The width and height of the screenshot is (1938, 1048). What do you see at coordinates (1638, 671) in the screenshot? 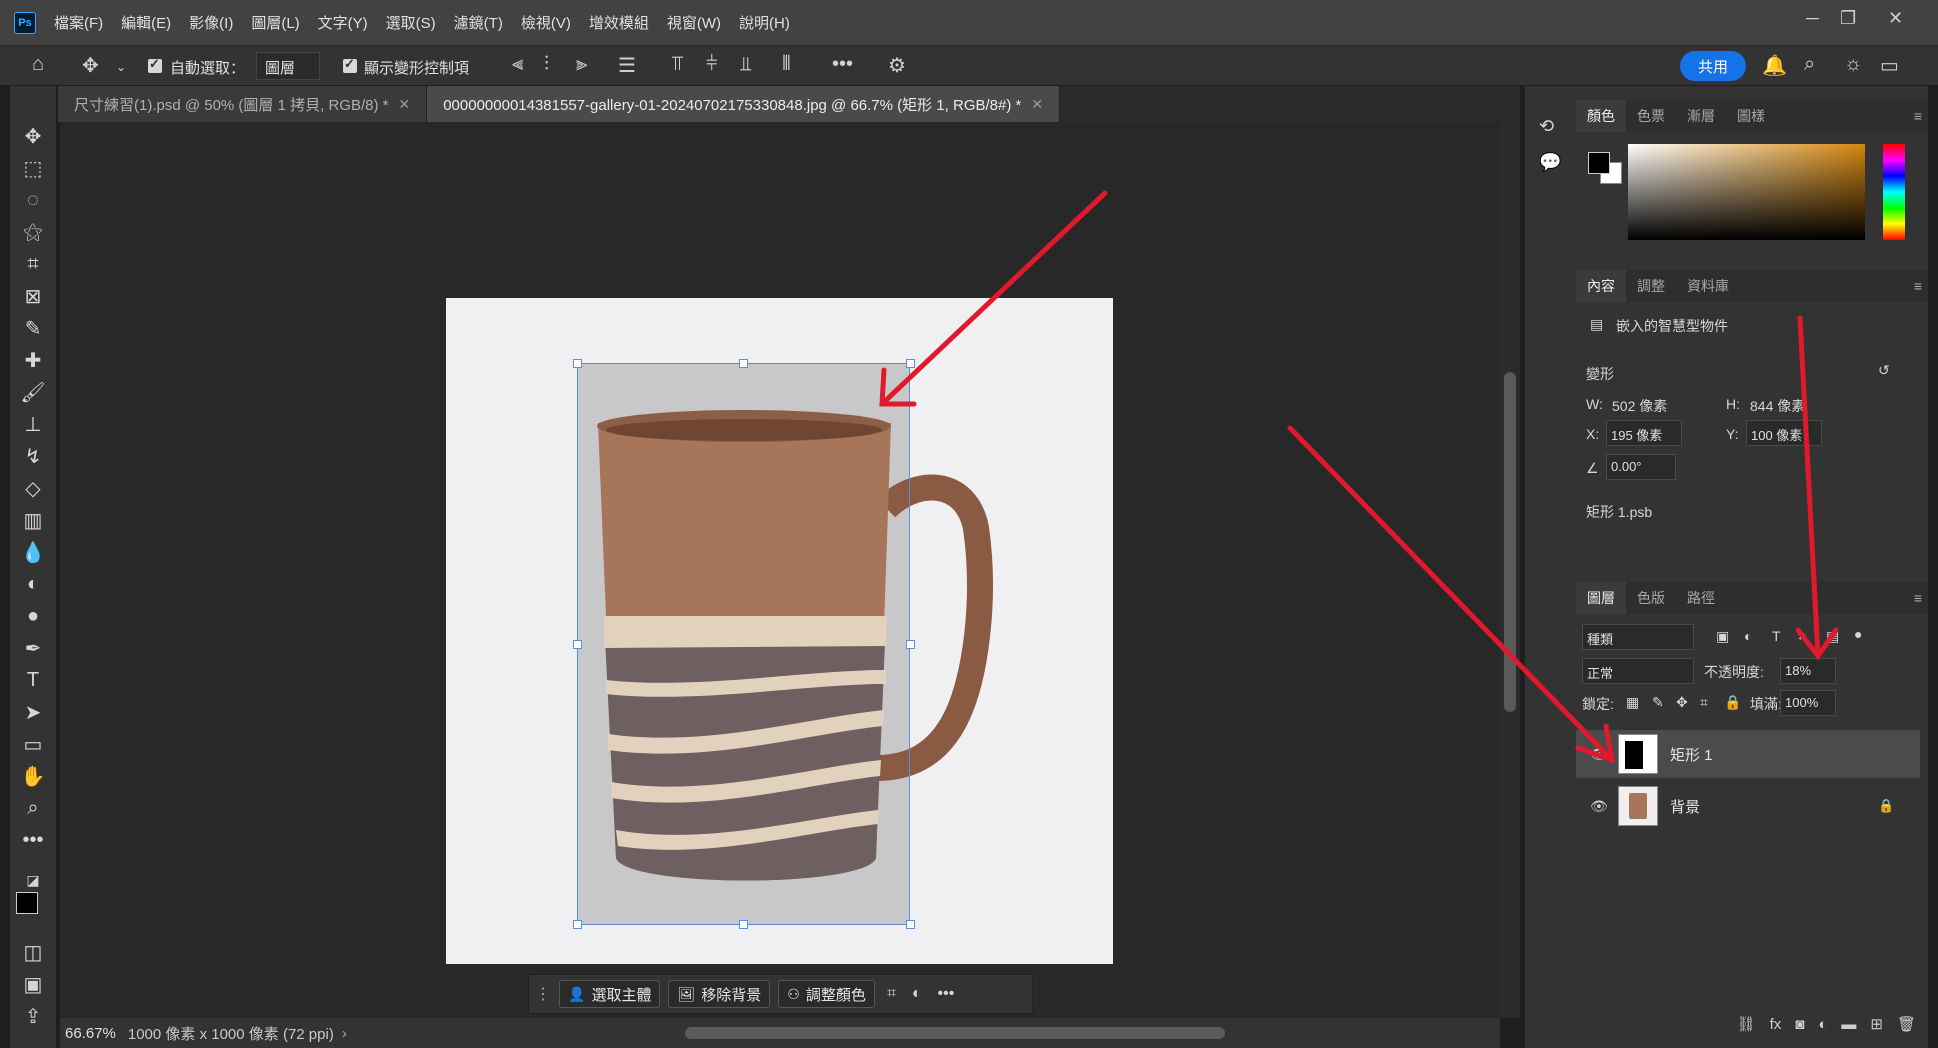
I see `blend-mode-dropdown: 正常` at bounding box center [1638, 671].